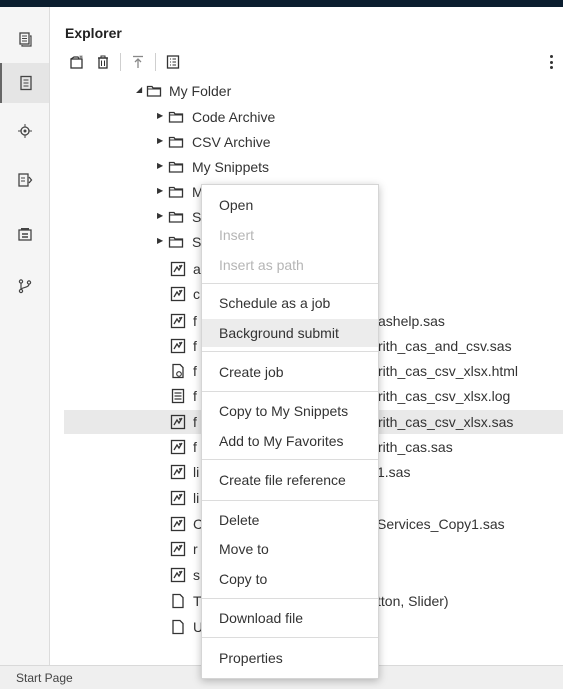 This screenshot has height=689, width=563. I want to click on rail-explorer-button, so click(24, 83).